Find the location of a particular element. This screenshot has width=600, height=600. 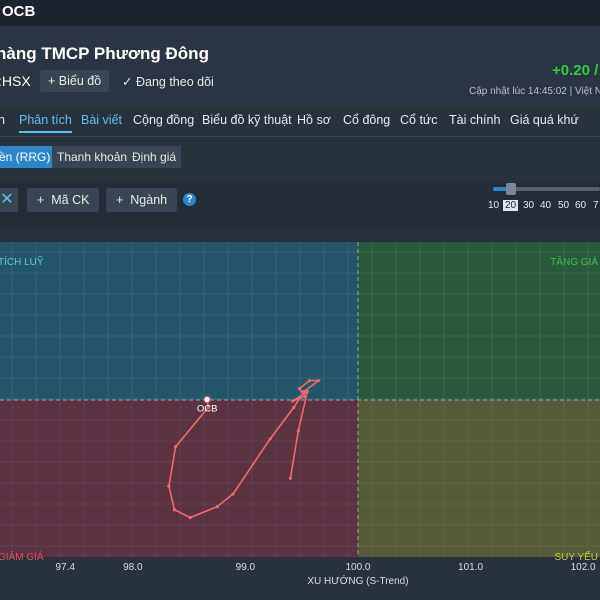

tab-profile: Hồ sơ is located at coordinates (314, 120).